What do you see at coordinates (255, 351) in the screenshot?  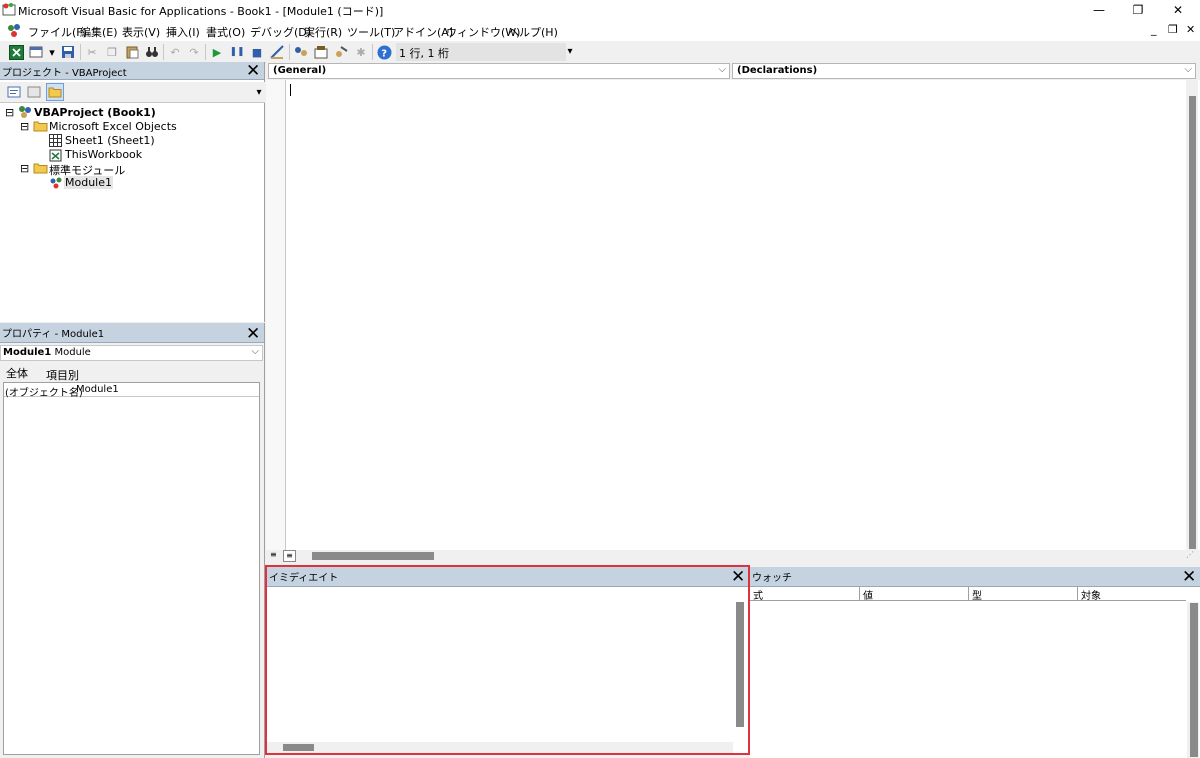 I see `chevron-down-icon: ⌵` at bounding box center [255, 351].